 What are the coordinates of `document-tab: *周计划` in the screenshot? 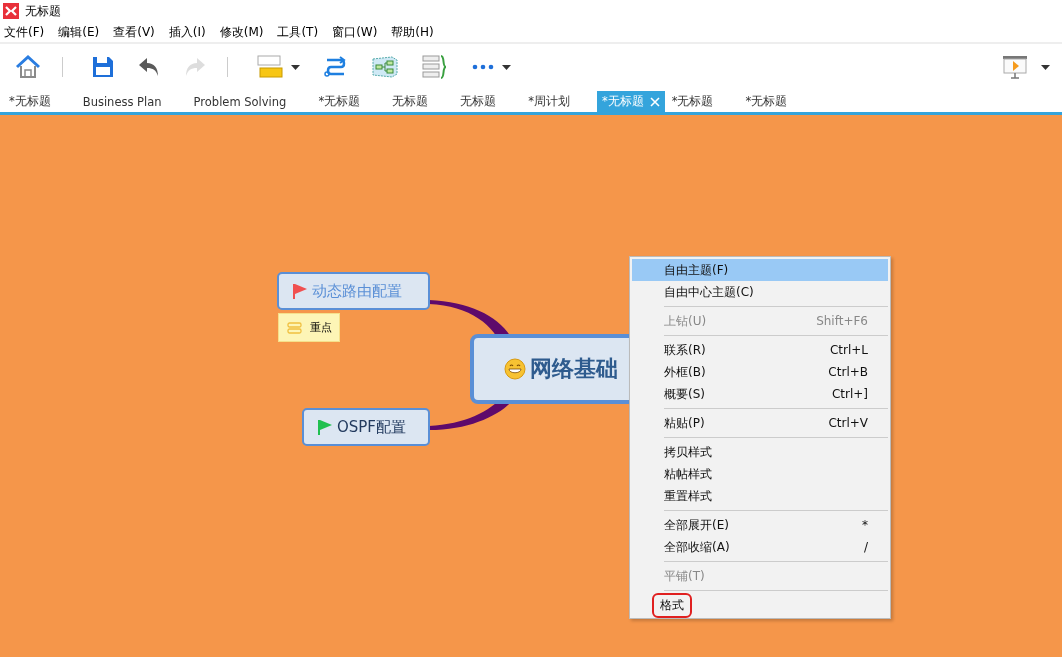 It's located at (549, 101).